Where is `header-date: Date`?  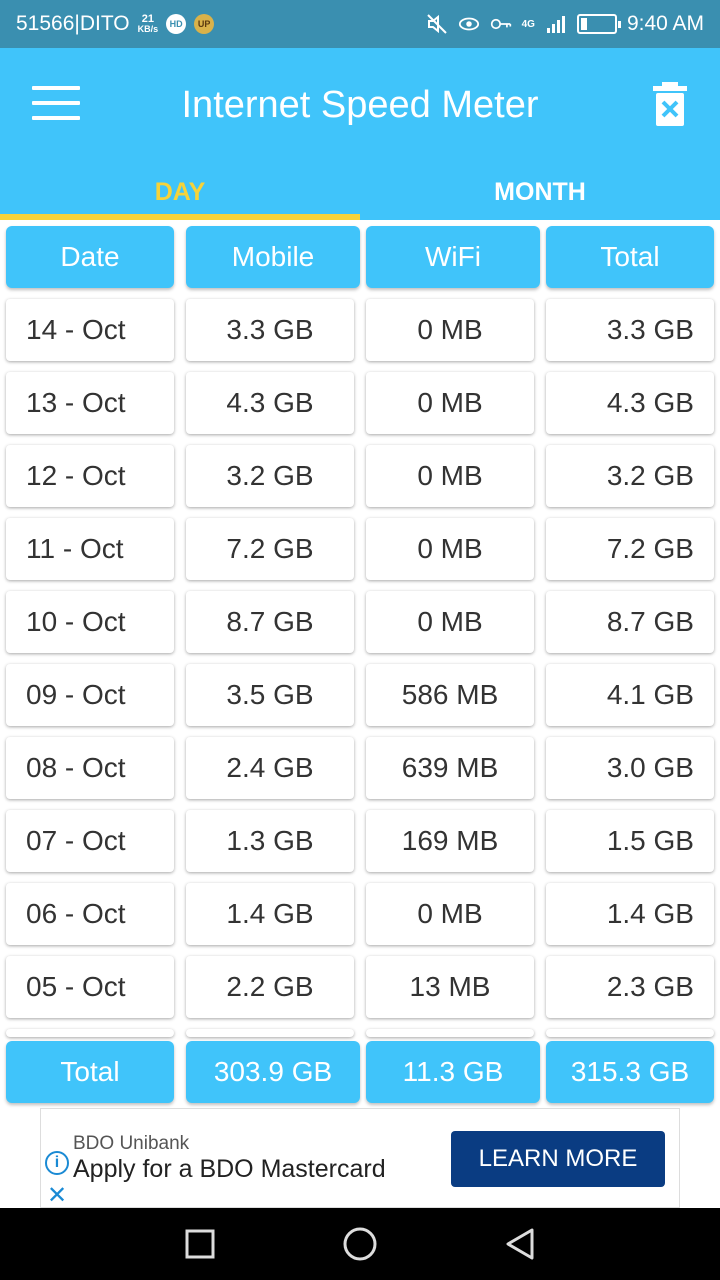 header-date: Date is located at coordinates (90, 257).